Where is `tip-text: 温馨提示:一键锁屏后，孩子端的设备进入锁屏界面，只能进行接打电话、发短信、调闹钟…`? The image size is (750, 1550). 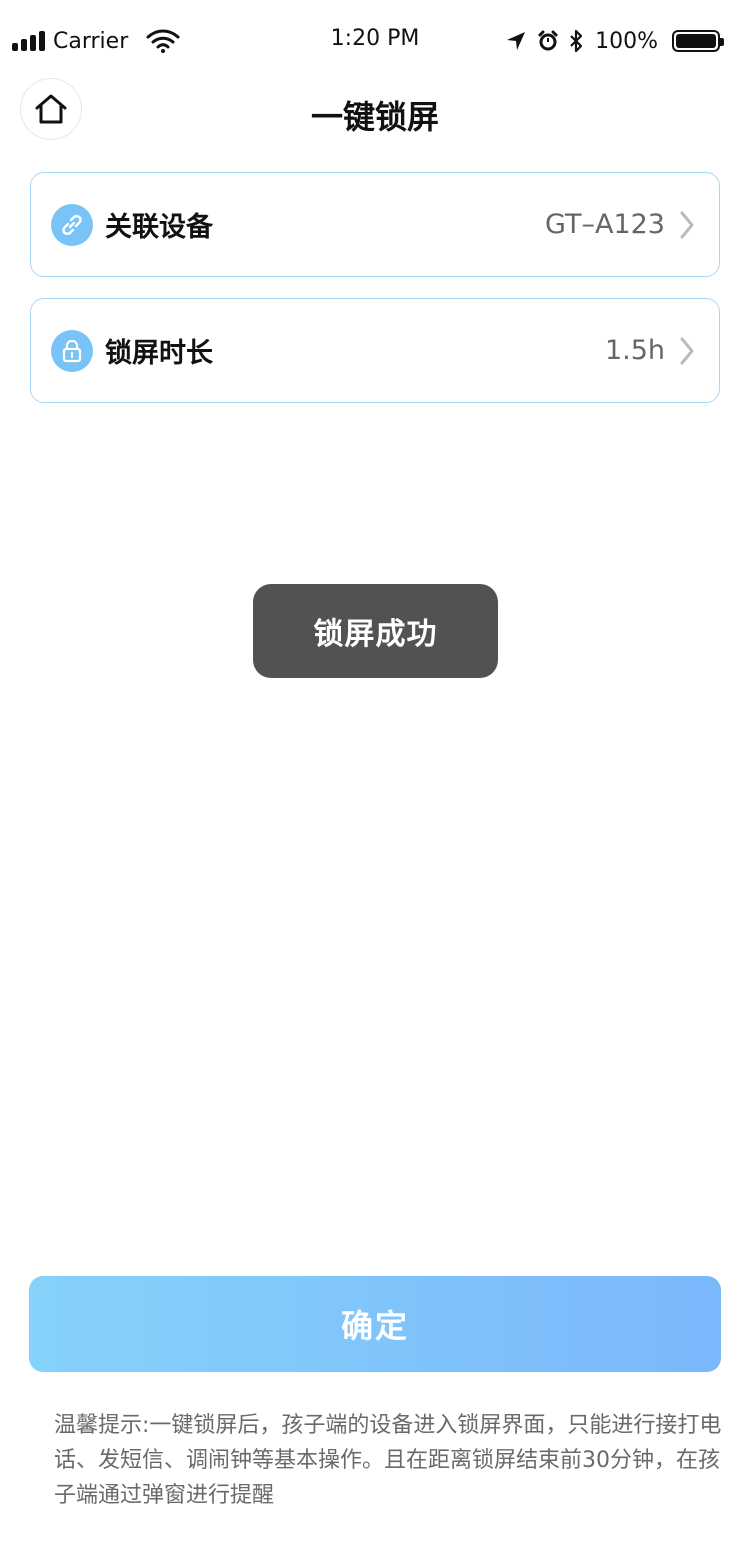 tip-text: 温馨提示:一键锁屏后，孩子端的设备进入锁屏界面，只能进行接打电话、发短信、调闹钟… is located at coordinates (388, 1460).